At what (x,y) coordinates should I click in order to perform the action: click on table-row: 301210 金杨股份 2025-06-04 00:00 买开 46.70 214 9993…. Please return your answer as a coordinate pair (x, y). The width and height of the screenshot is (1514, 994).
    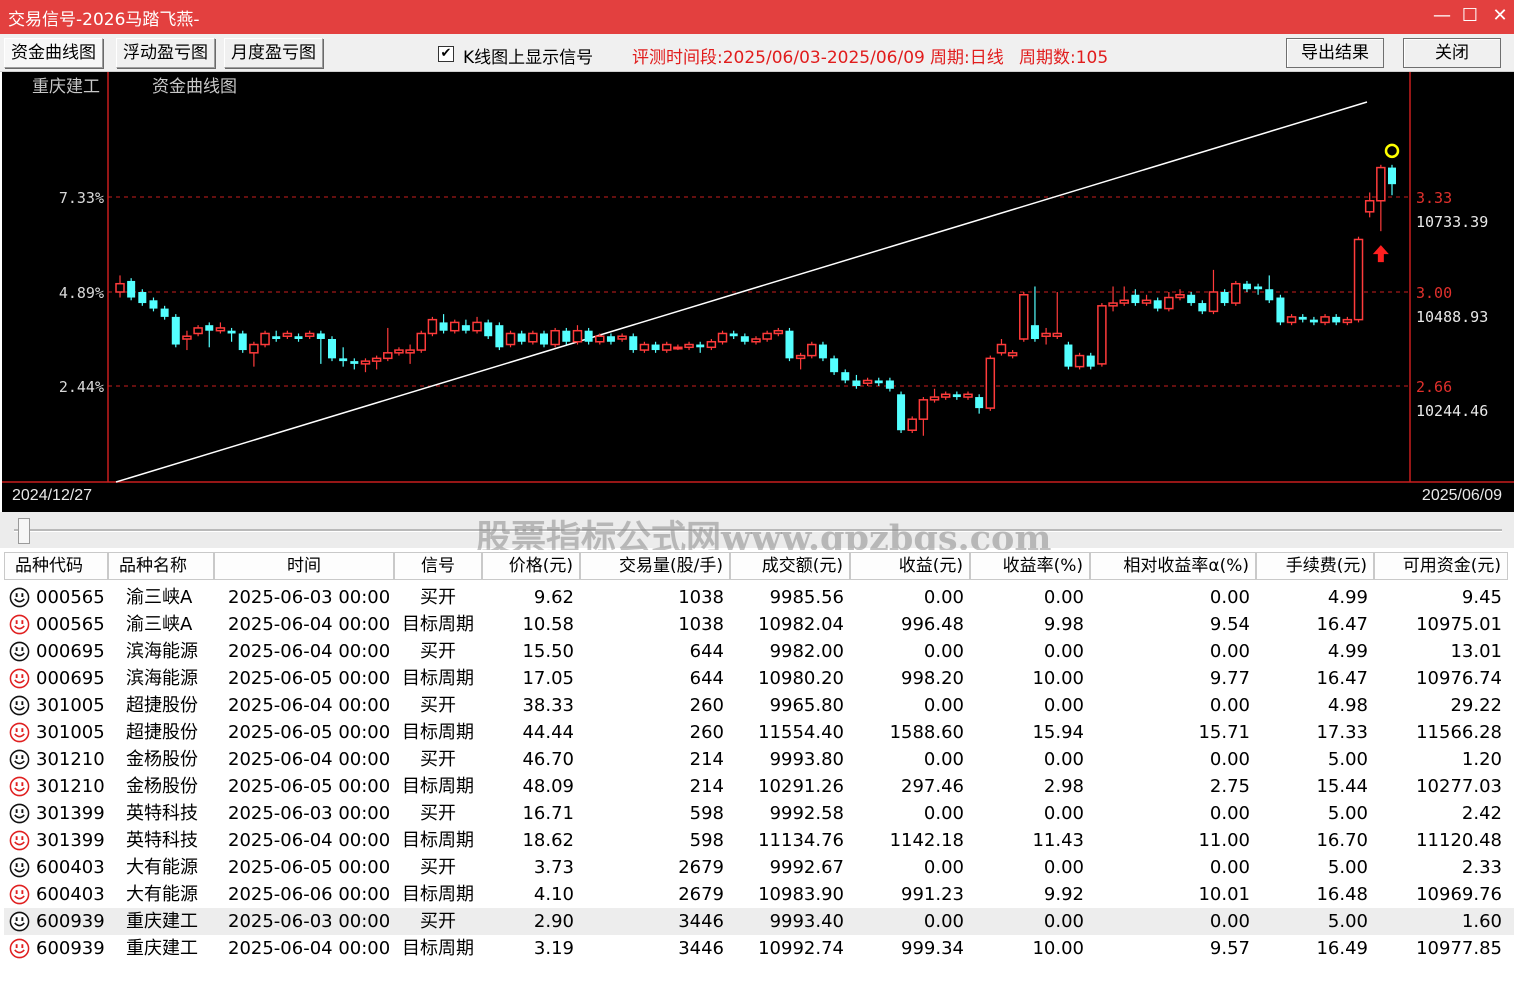
    Looking at the image, I should click on (759, 759).